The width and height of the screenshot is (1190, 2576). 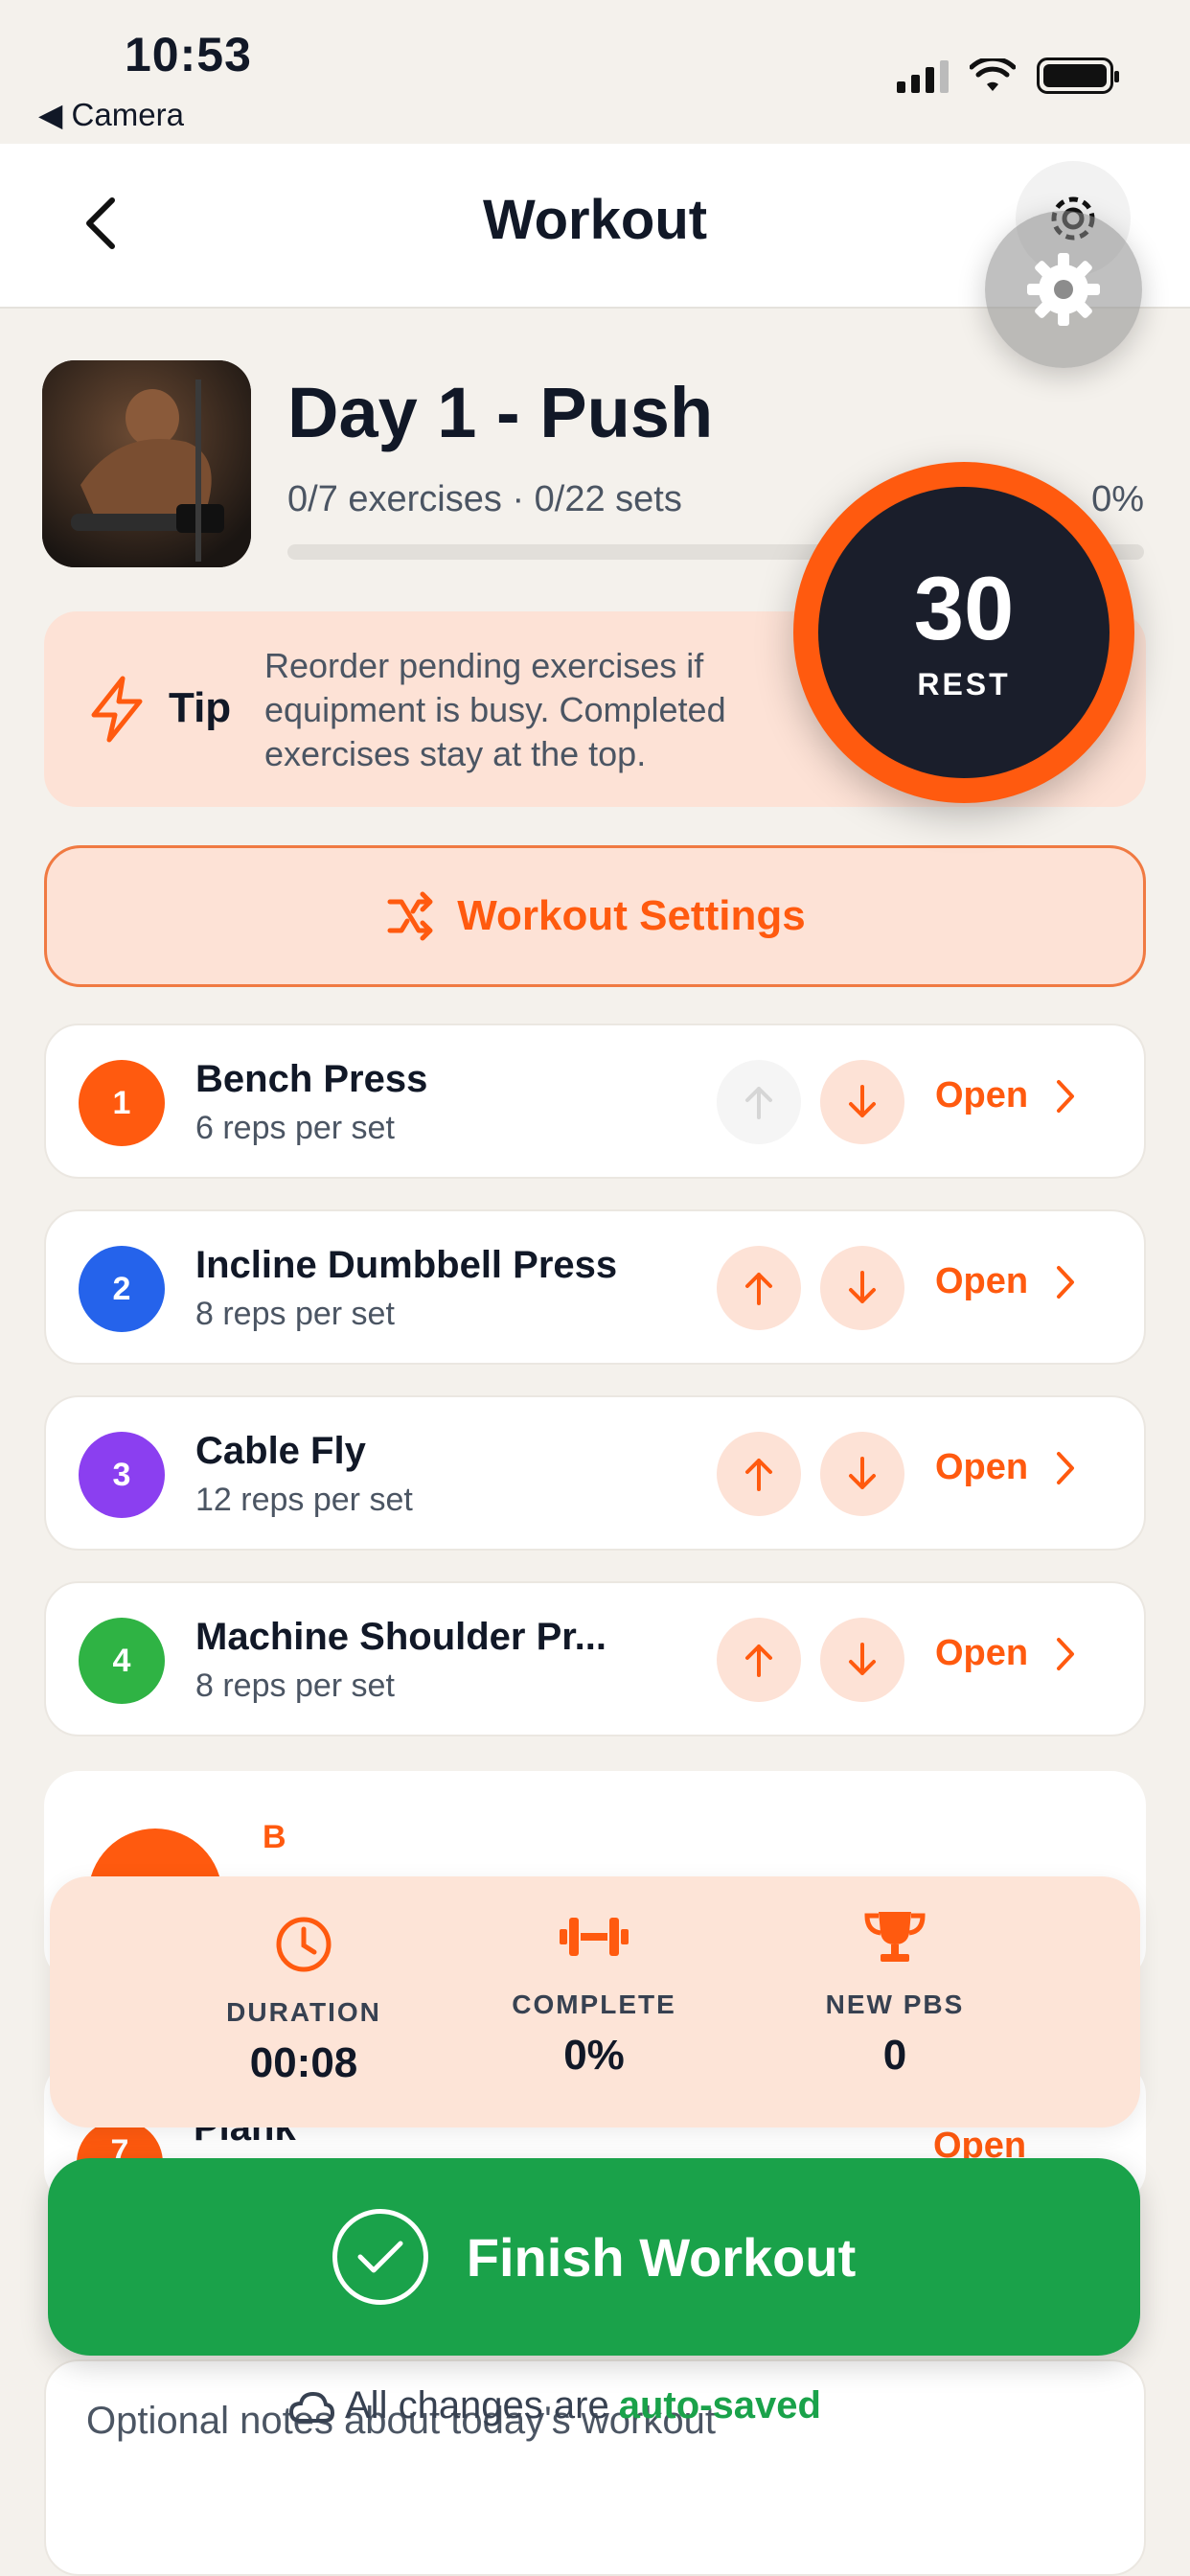 What do you see at coordinates (295, 1128) in the screenshot?
I see `exercise-reps: 6 reps per set` at bounding box center [295, 1128].